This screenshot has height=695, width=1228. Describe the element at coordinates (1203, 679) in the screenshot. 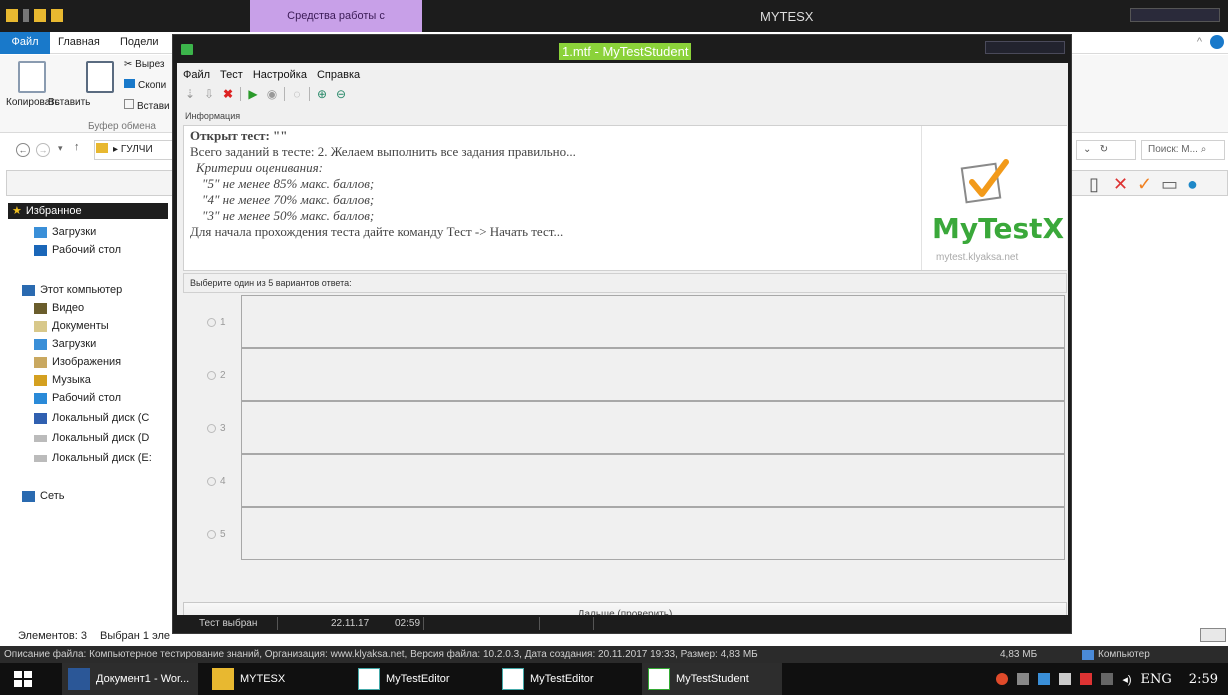

I see `clock: 2:59` at that location.